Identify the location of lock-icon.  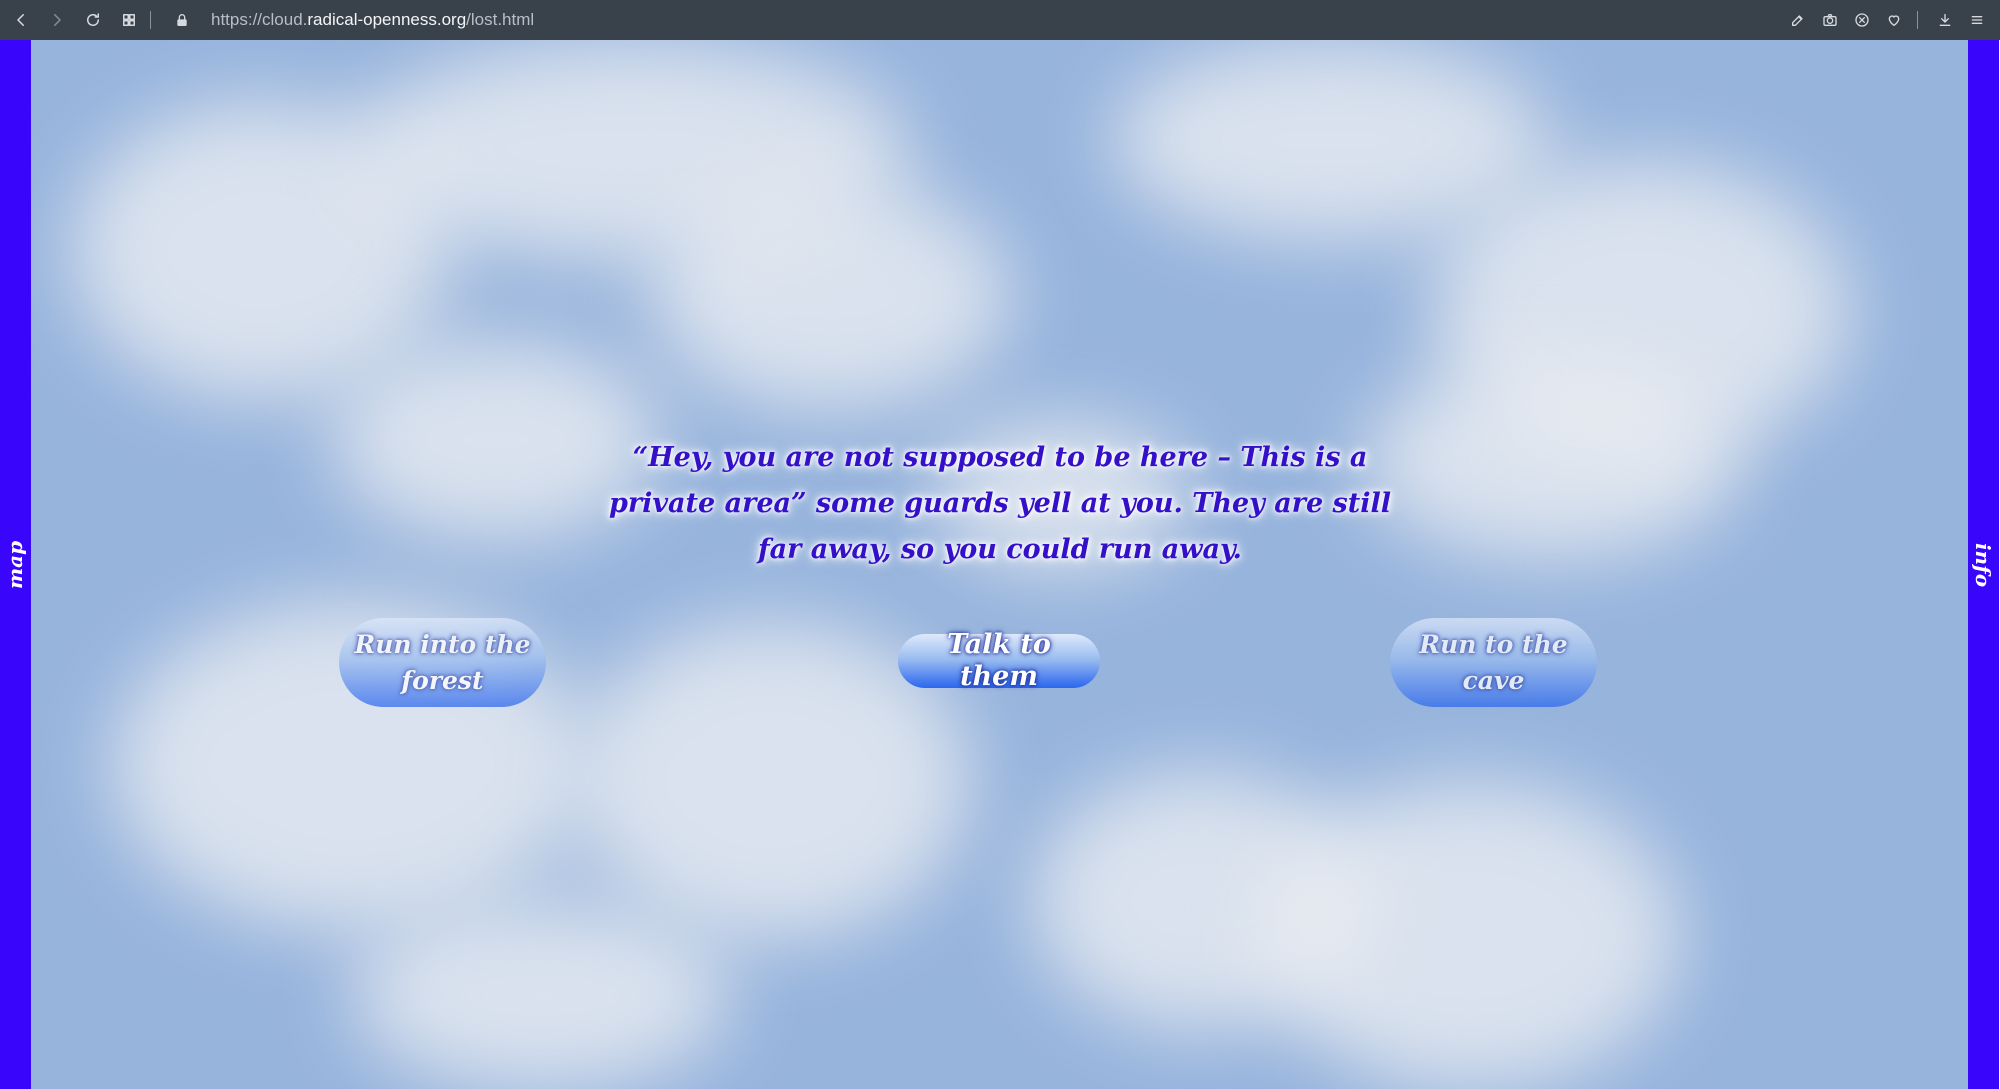
(182, 20).